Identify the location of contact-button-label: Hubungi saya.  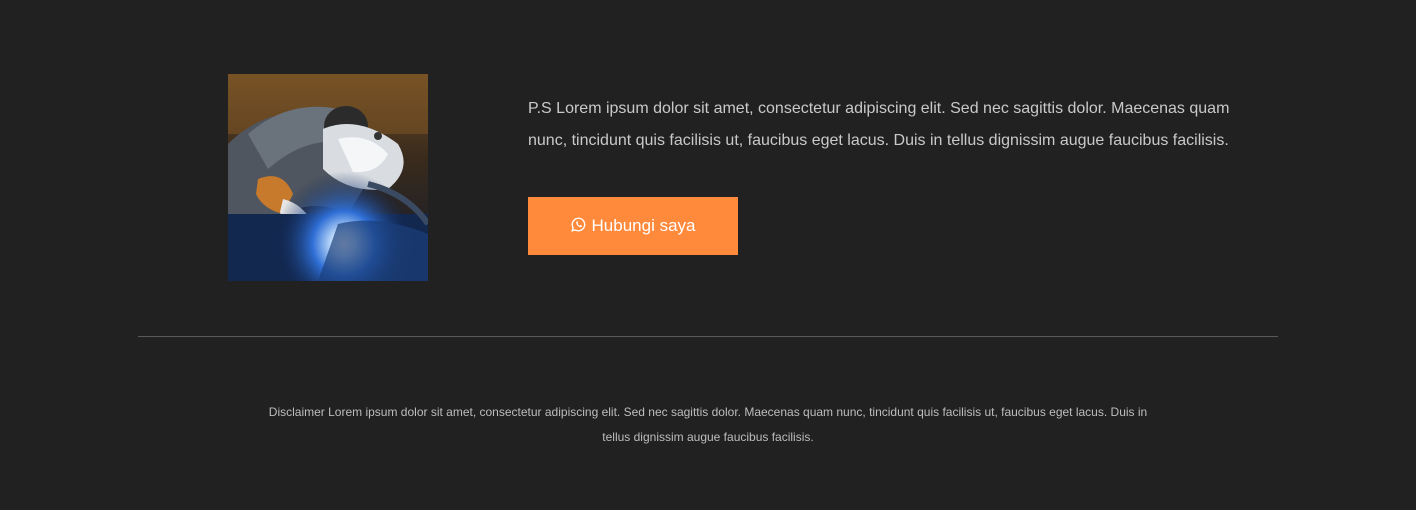
(643, 225).